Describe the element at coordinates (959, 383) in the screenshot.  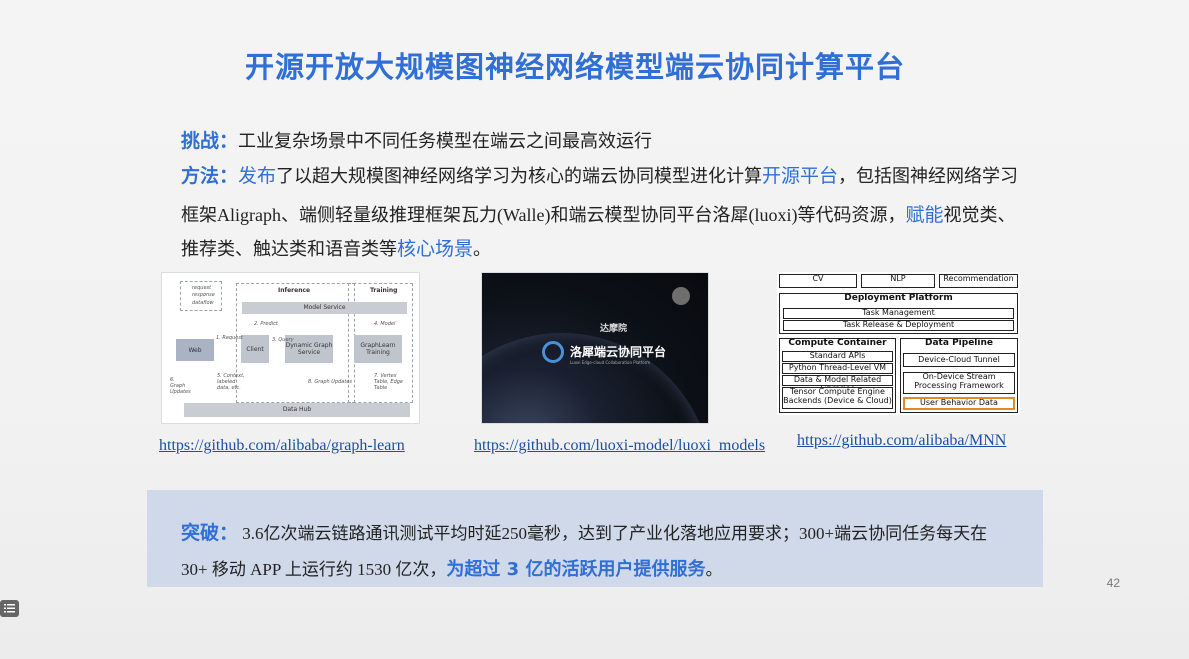
I see `stream-box: On-Device Stream Processing Framework` at that location.